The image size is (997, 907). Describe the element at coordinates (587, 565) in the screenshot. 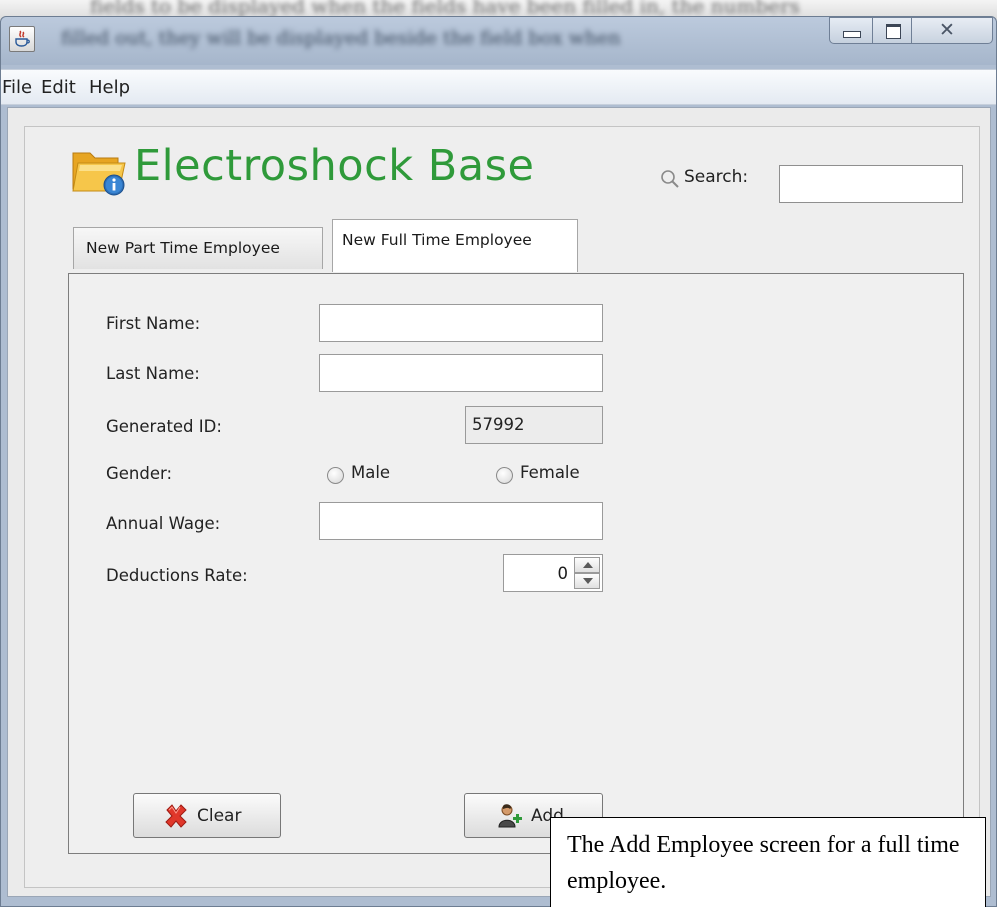

I see `spinner-up-button` at that location.